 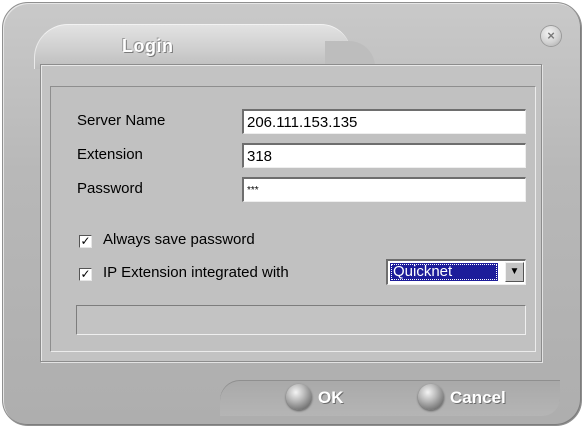 What do you see at coordinates (121, 120) in the screenshot?
I see `server-name-label: Server Name` at bounding box center [121, 120].